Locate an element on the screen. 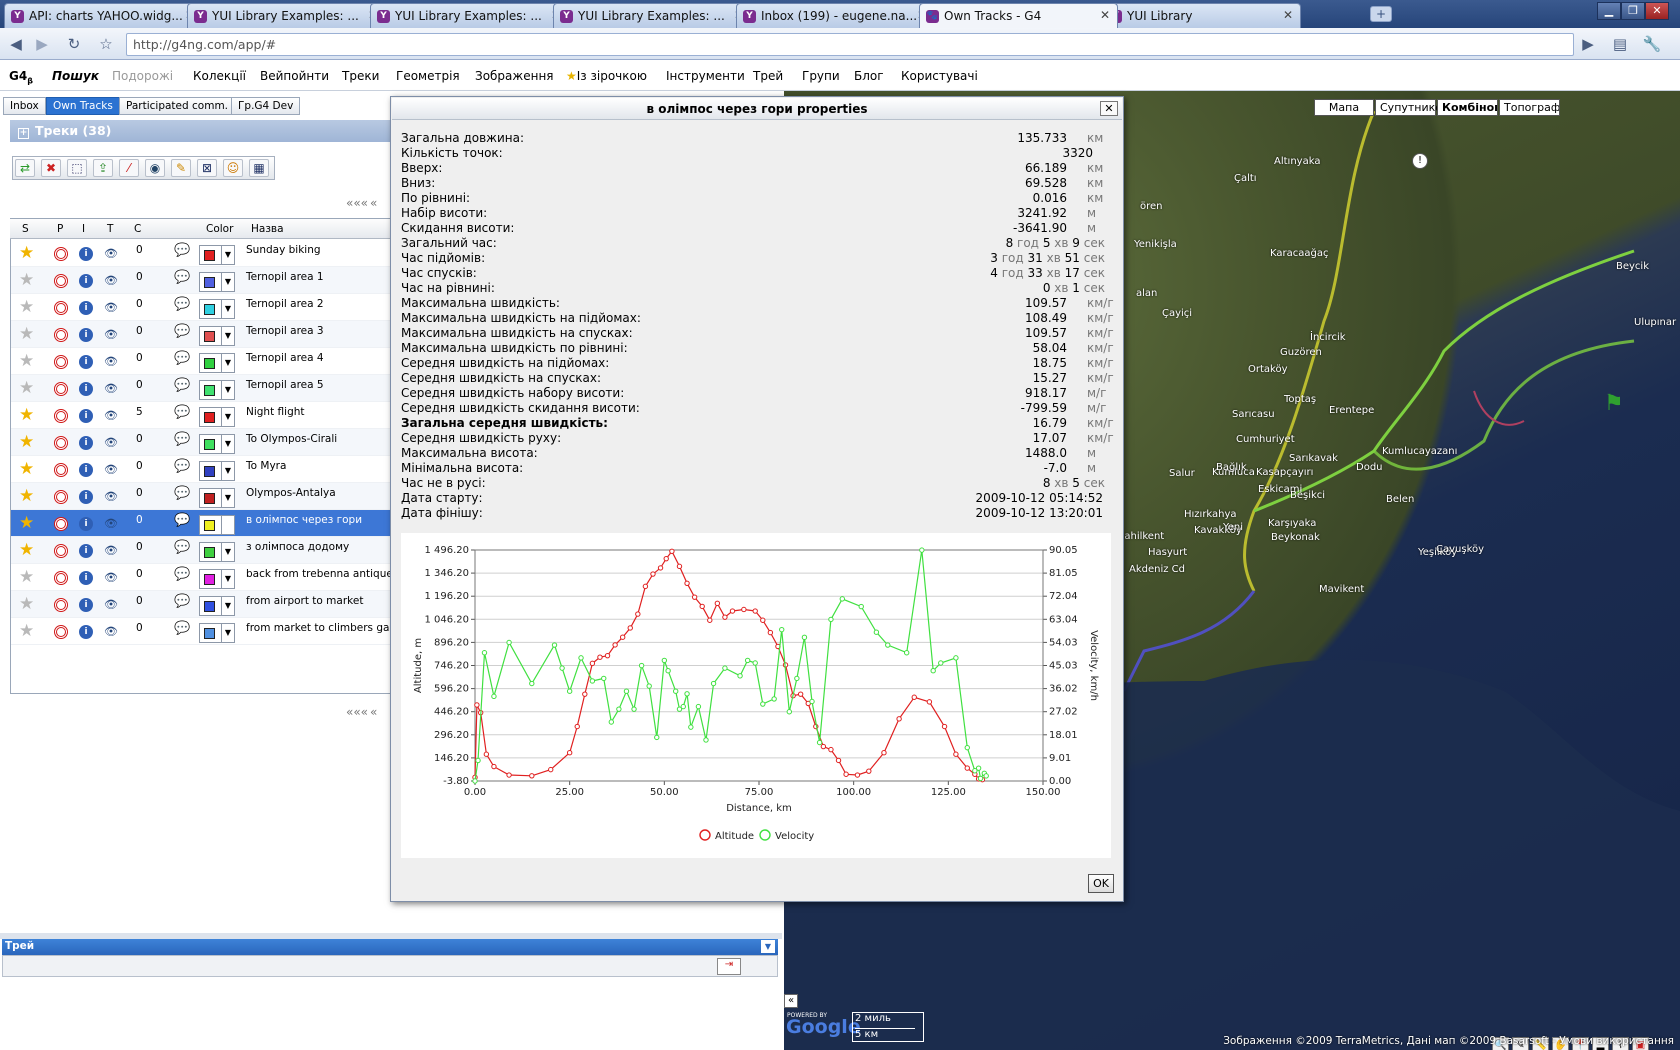 This screenshot has height=1050, width=1680. tray-action-icon: ⇥ is located at coordinates (729, 966).